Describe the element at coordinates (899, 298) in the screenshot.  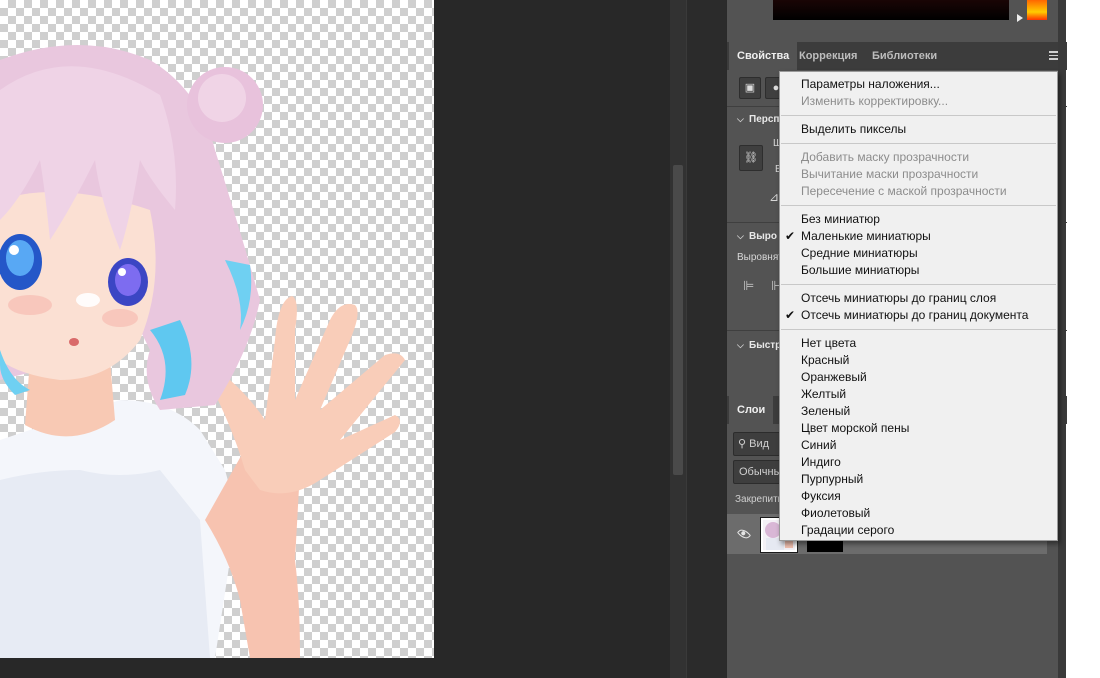
I see `menu-item-label: Отсечь миниатюры до границ слоя` at that location.